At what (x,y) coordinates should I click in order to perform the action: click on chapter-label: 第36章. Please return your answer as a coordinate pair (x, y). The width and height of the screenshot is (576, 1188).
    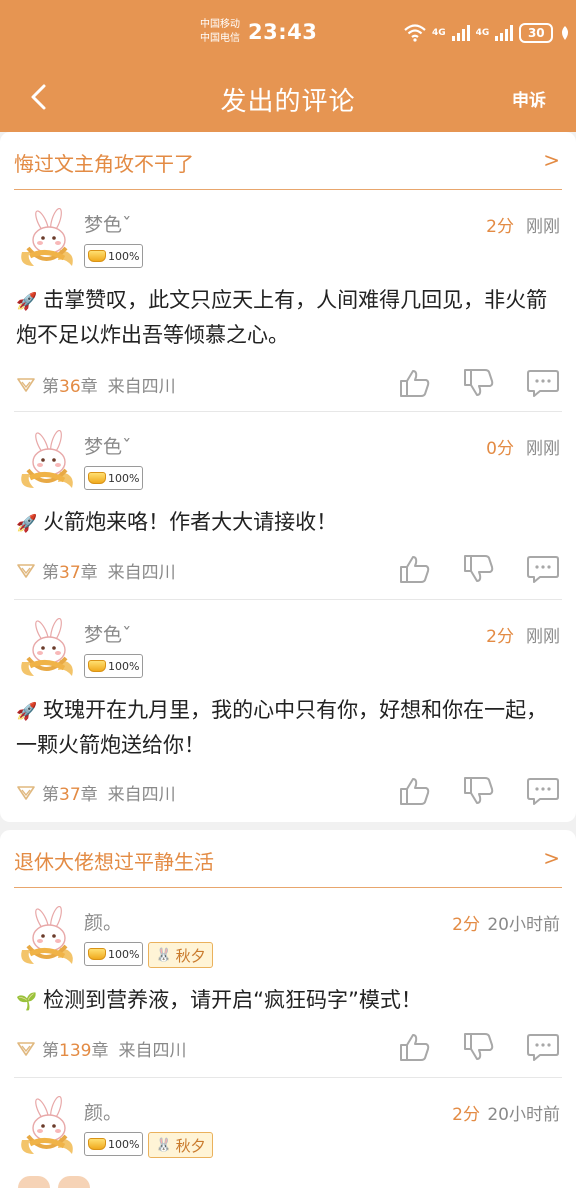
    Looking at the image, I should click on (70, 384).